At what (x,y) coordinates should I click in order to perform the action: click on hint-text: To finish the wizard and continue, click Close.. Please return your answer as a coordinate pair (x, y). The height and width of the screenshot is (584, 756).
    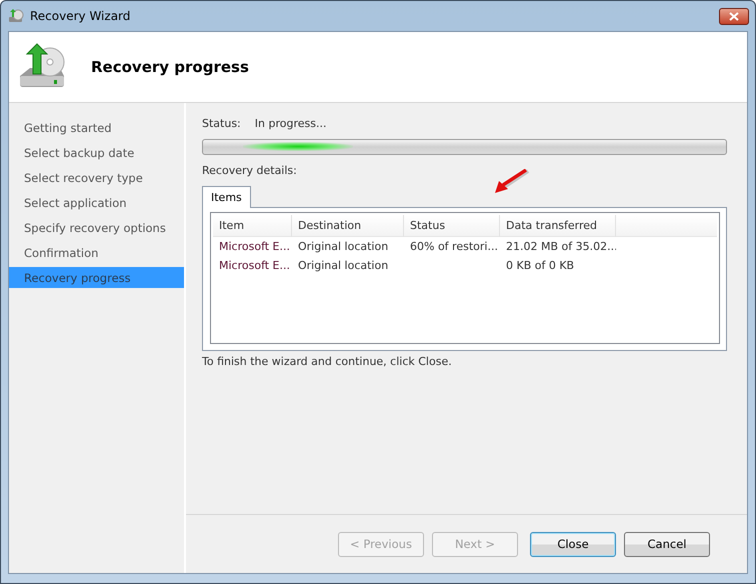
    Looking at the image, I should click on (327, 361).